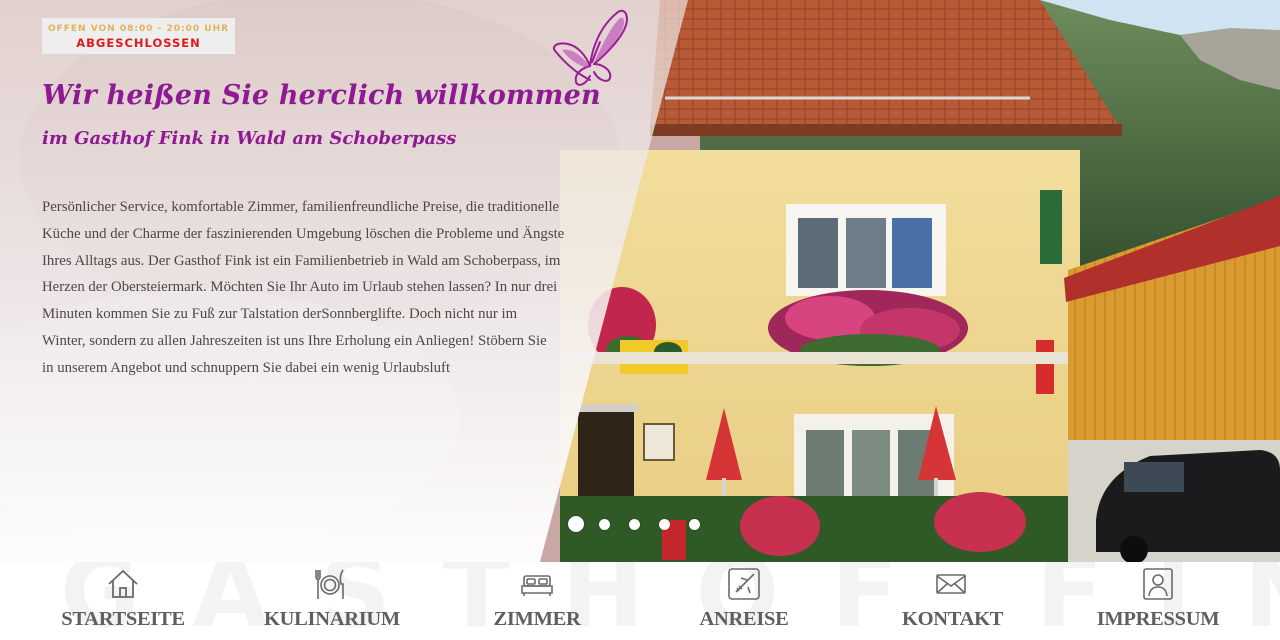  Describe the element at coordinates (123, 601) in the screenshot. I see `nav-startseite: STARTSEITE` at that location.